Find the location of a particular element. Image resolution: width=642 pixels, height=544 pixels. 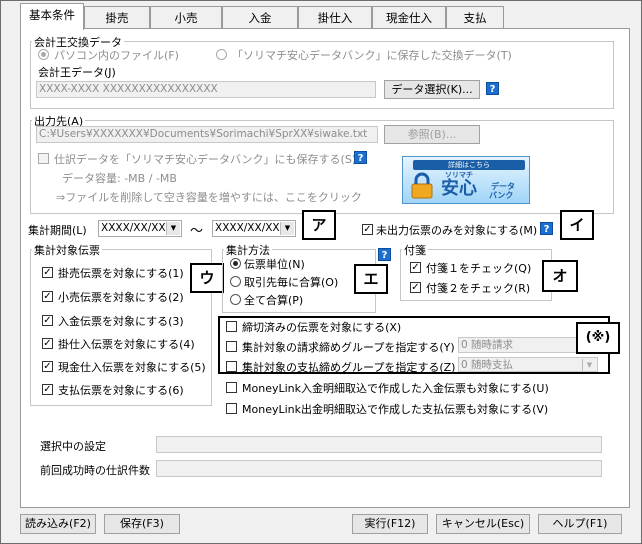

payment-group-label: 集計対象の支払締めグループを指定する(Z) is located at coordinates (349, 367).